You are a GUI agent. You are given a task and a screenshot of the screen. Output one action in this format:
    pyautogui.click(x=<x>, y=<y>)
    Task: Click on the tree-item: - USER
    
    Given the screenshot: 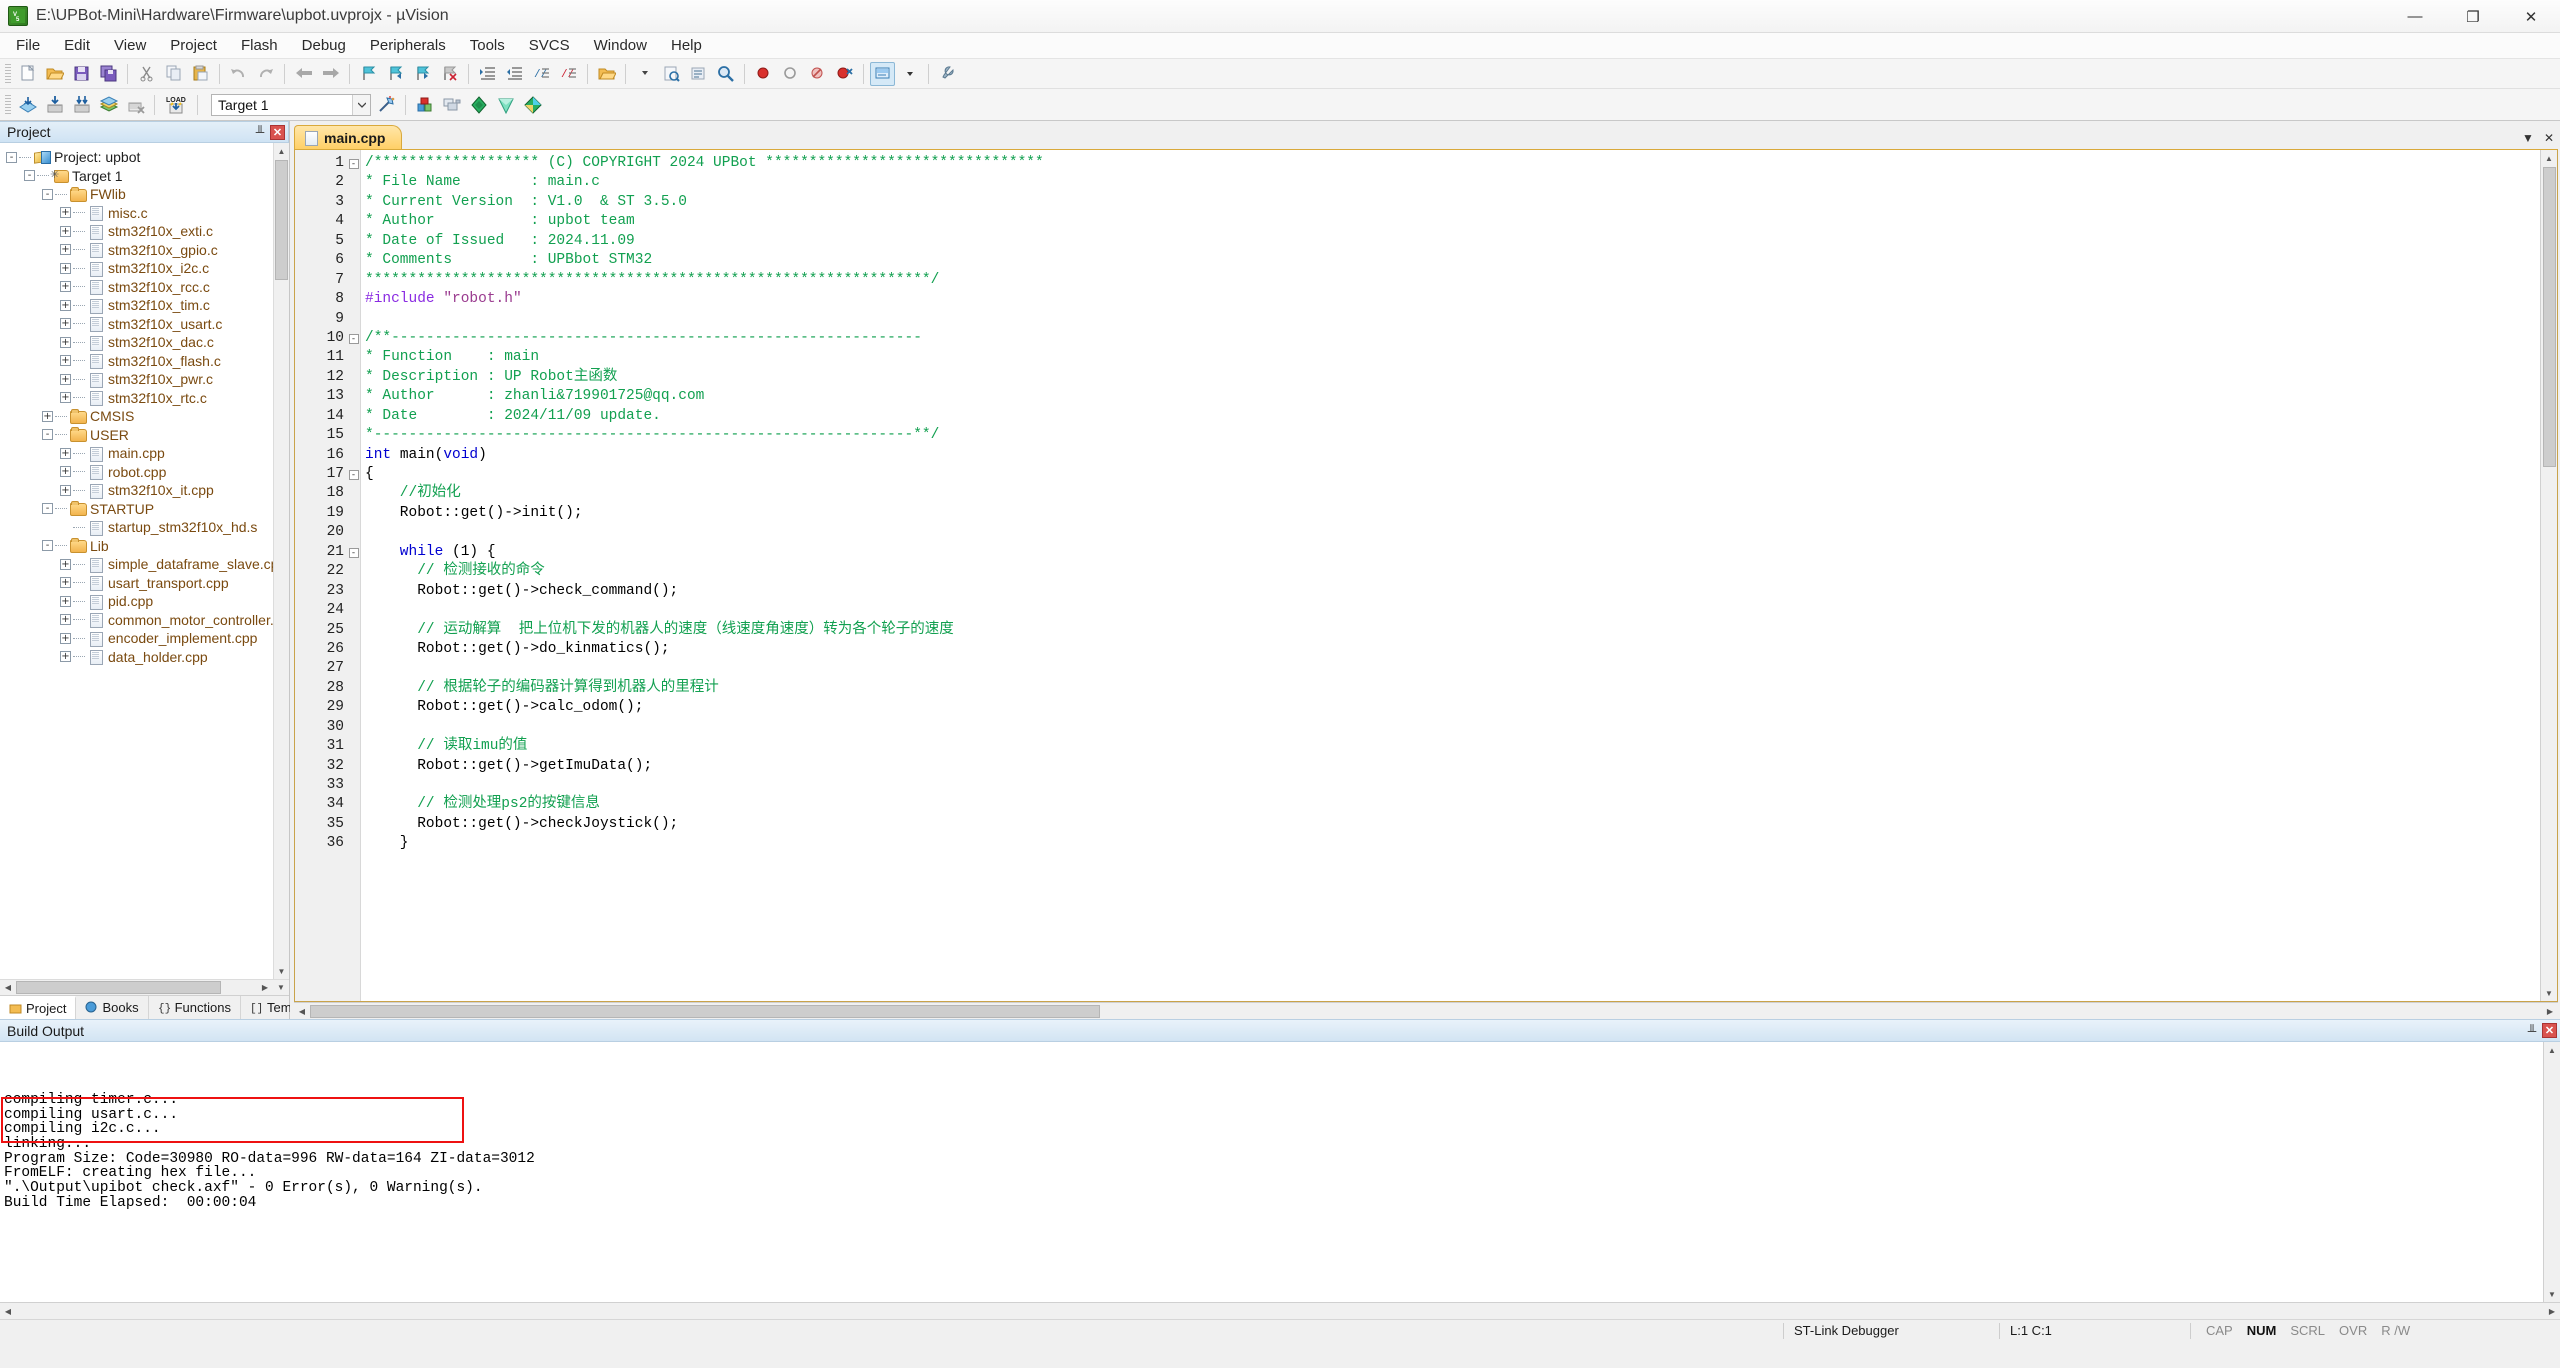 What is the action you would take?
    pyautogui.click(x=139, y=435)
    